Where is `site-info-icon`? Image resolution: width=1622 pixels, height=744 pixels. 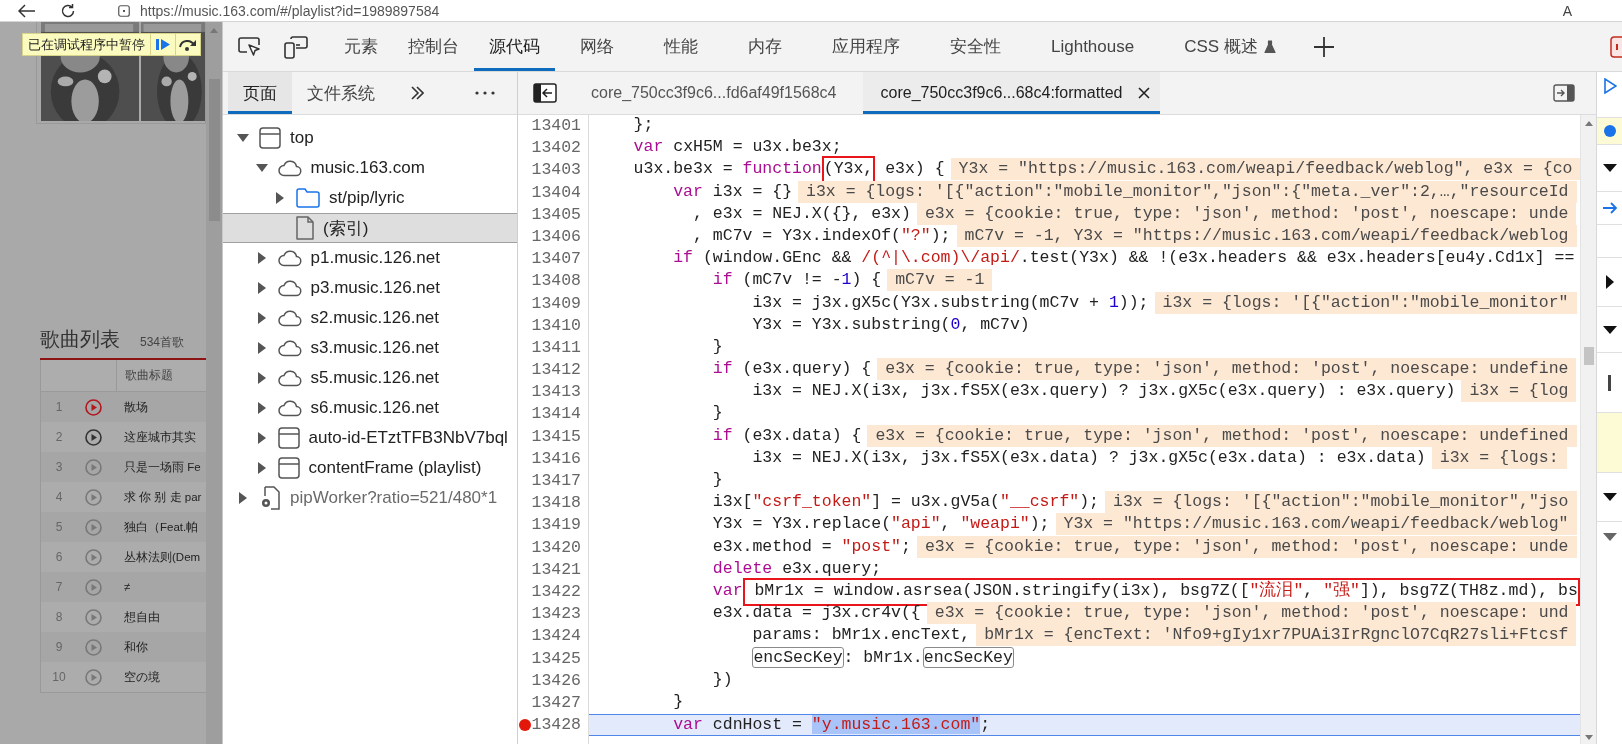 site-info-icon is located at coordinates (124, 10).